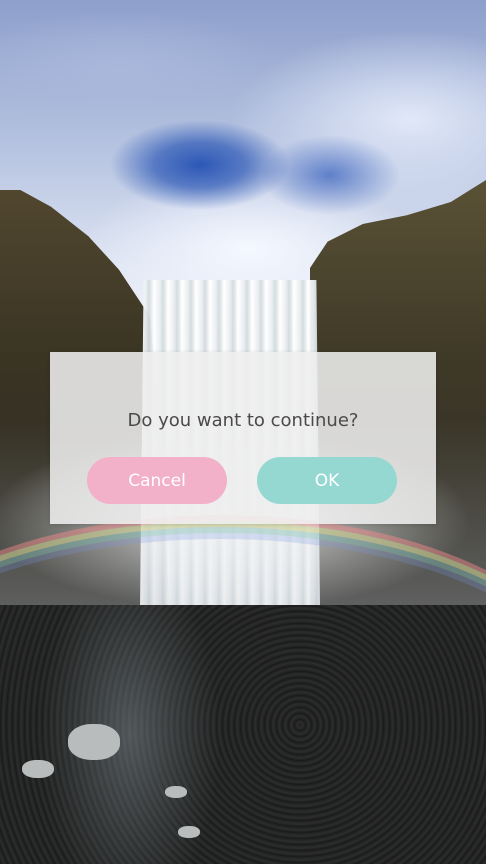  What do you see at coordinates (243, 420) in the screenshot?
I see `dialog-message: Do you want to continue?` at bounding box center [243, 420].